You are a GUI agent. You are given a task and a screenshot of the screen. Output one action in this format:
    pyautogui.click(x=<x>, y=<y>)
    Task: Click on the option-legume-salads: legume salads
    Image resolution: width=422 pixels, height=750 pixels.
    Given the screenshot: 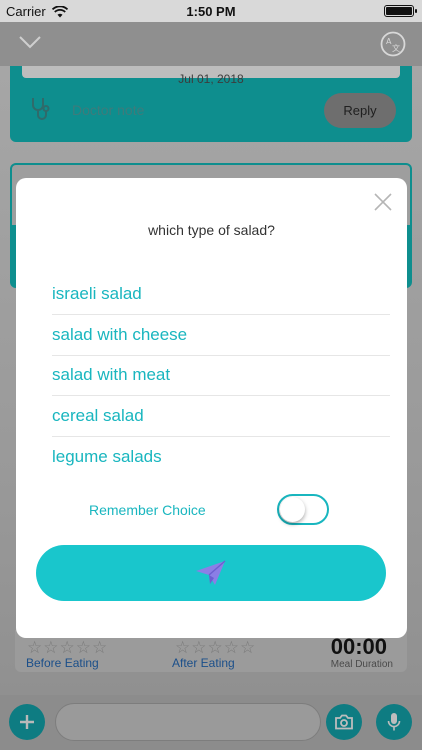 What is the action you would take?
    pyautogui.click(x=221, y=457)
    